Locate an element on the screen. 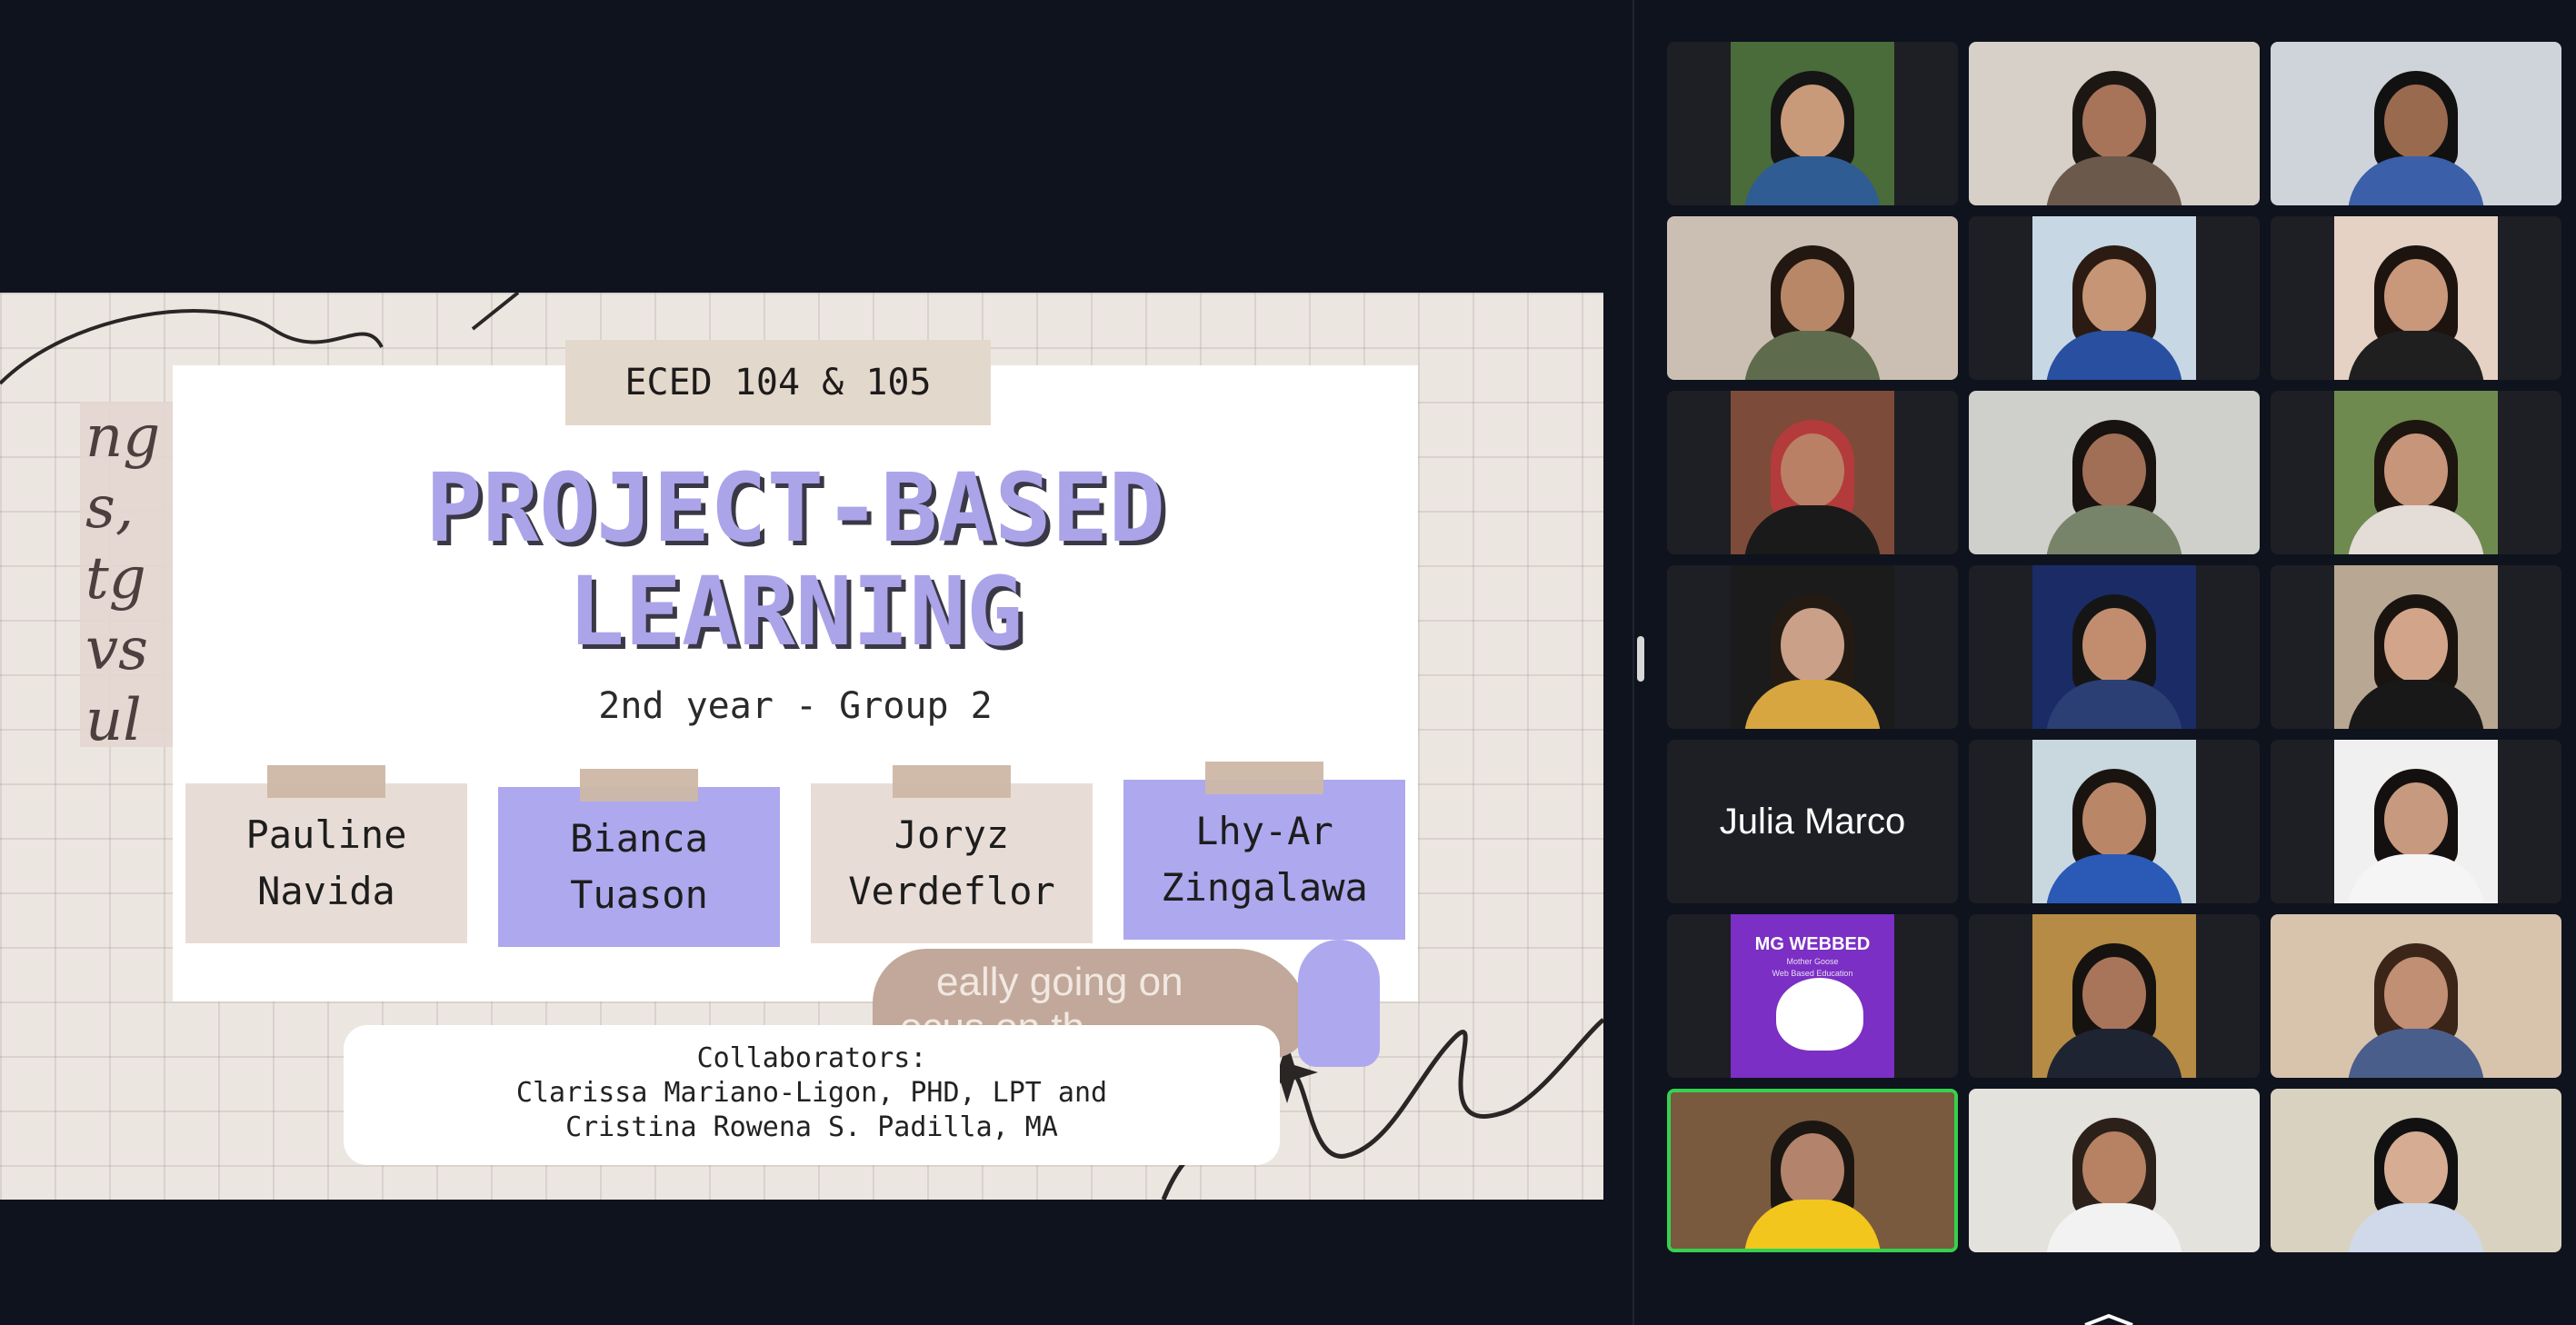 The height and width of the screenshot is (1325, 2576). plant-decoration is located at coordinates (1339, 1003).